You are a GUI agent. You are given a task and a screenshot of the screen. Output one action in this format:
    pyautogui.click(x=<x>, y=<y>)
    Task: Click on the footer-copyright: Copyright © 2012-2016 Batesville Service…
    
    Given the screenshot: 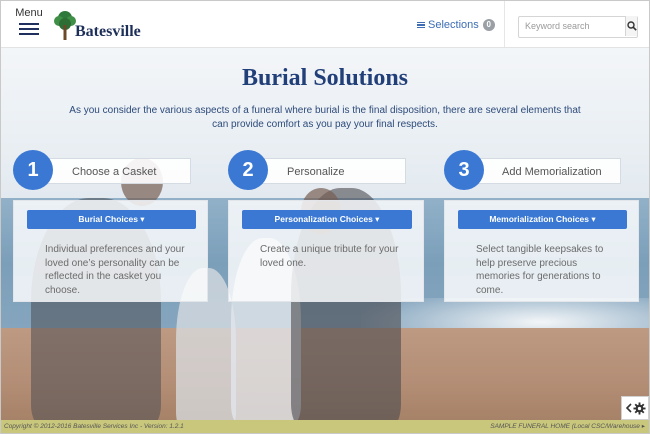 What is the action you would take?
    pyautogui.click(x=94, y=426)
    